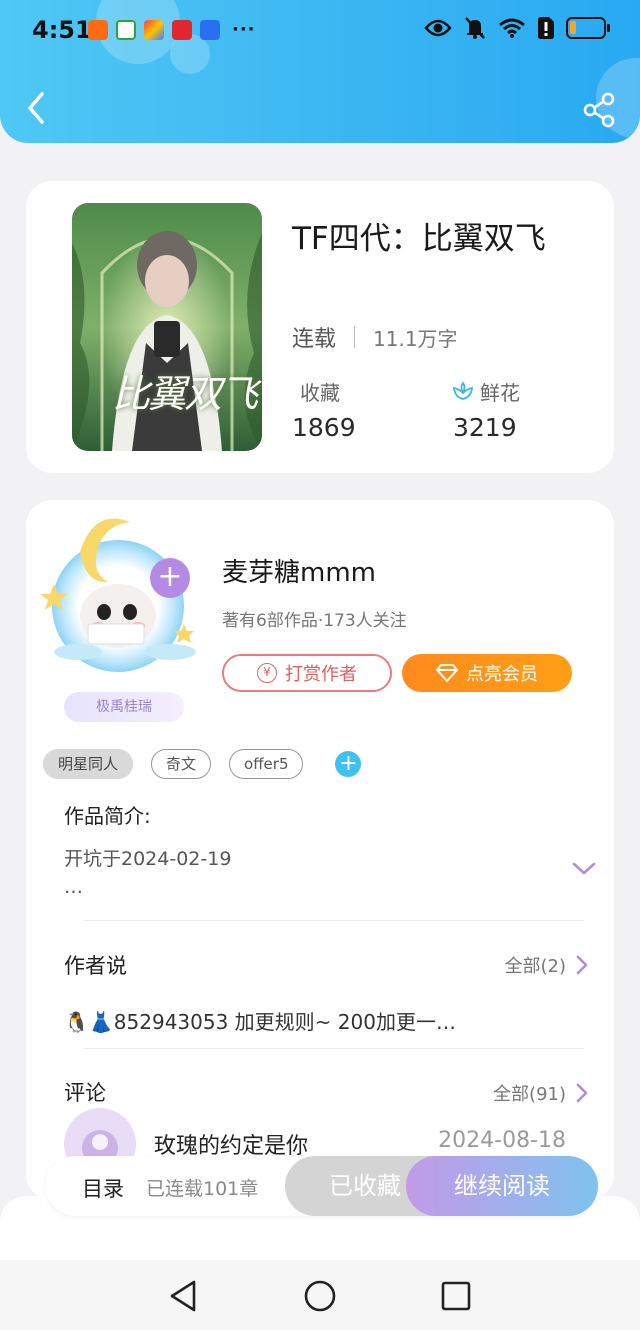 Image resolution: width=640 pixels, height=1330 pixels. Describe the element at coordinates (62, 30) in the screenshot. I see `status-time: 4:51` at that location.